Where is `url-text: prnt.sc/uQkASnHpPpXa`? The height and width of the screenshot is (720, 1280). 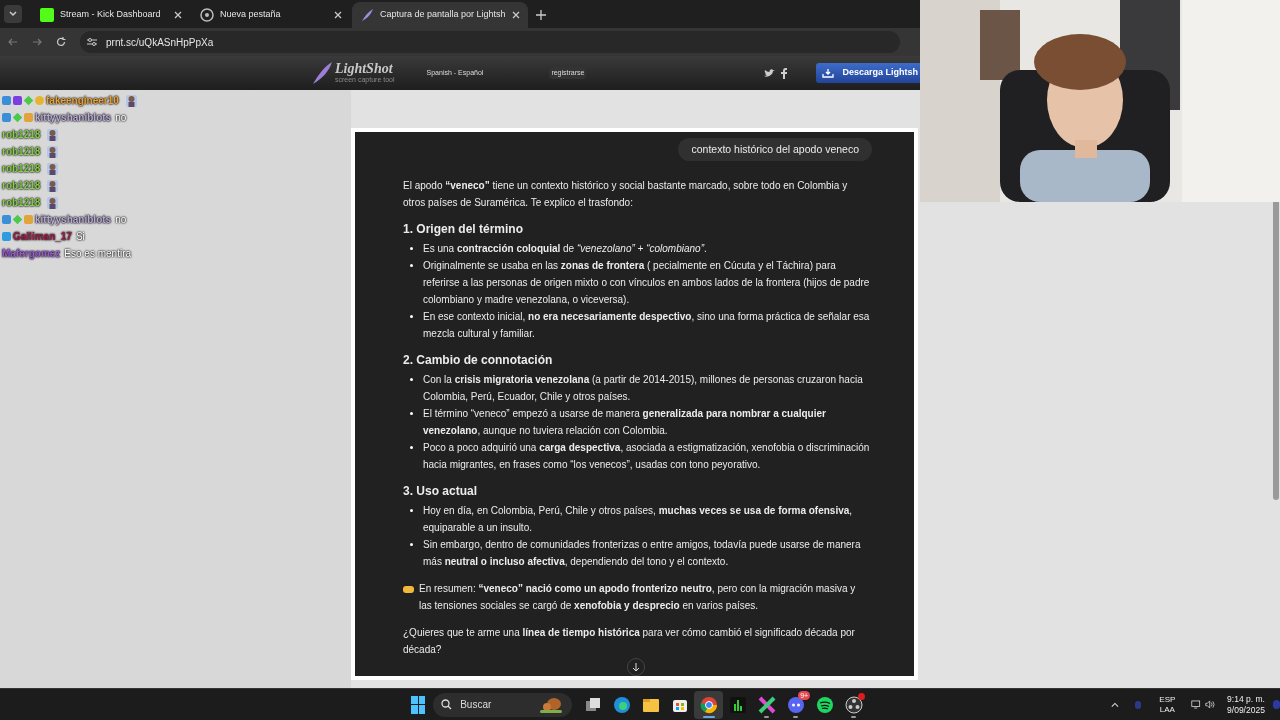 url-text: prnt.sc/uQkASnHpPpXa is located at coordinates (160, 42).